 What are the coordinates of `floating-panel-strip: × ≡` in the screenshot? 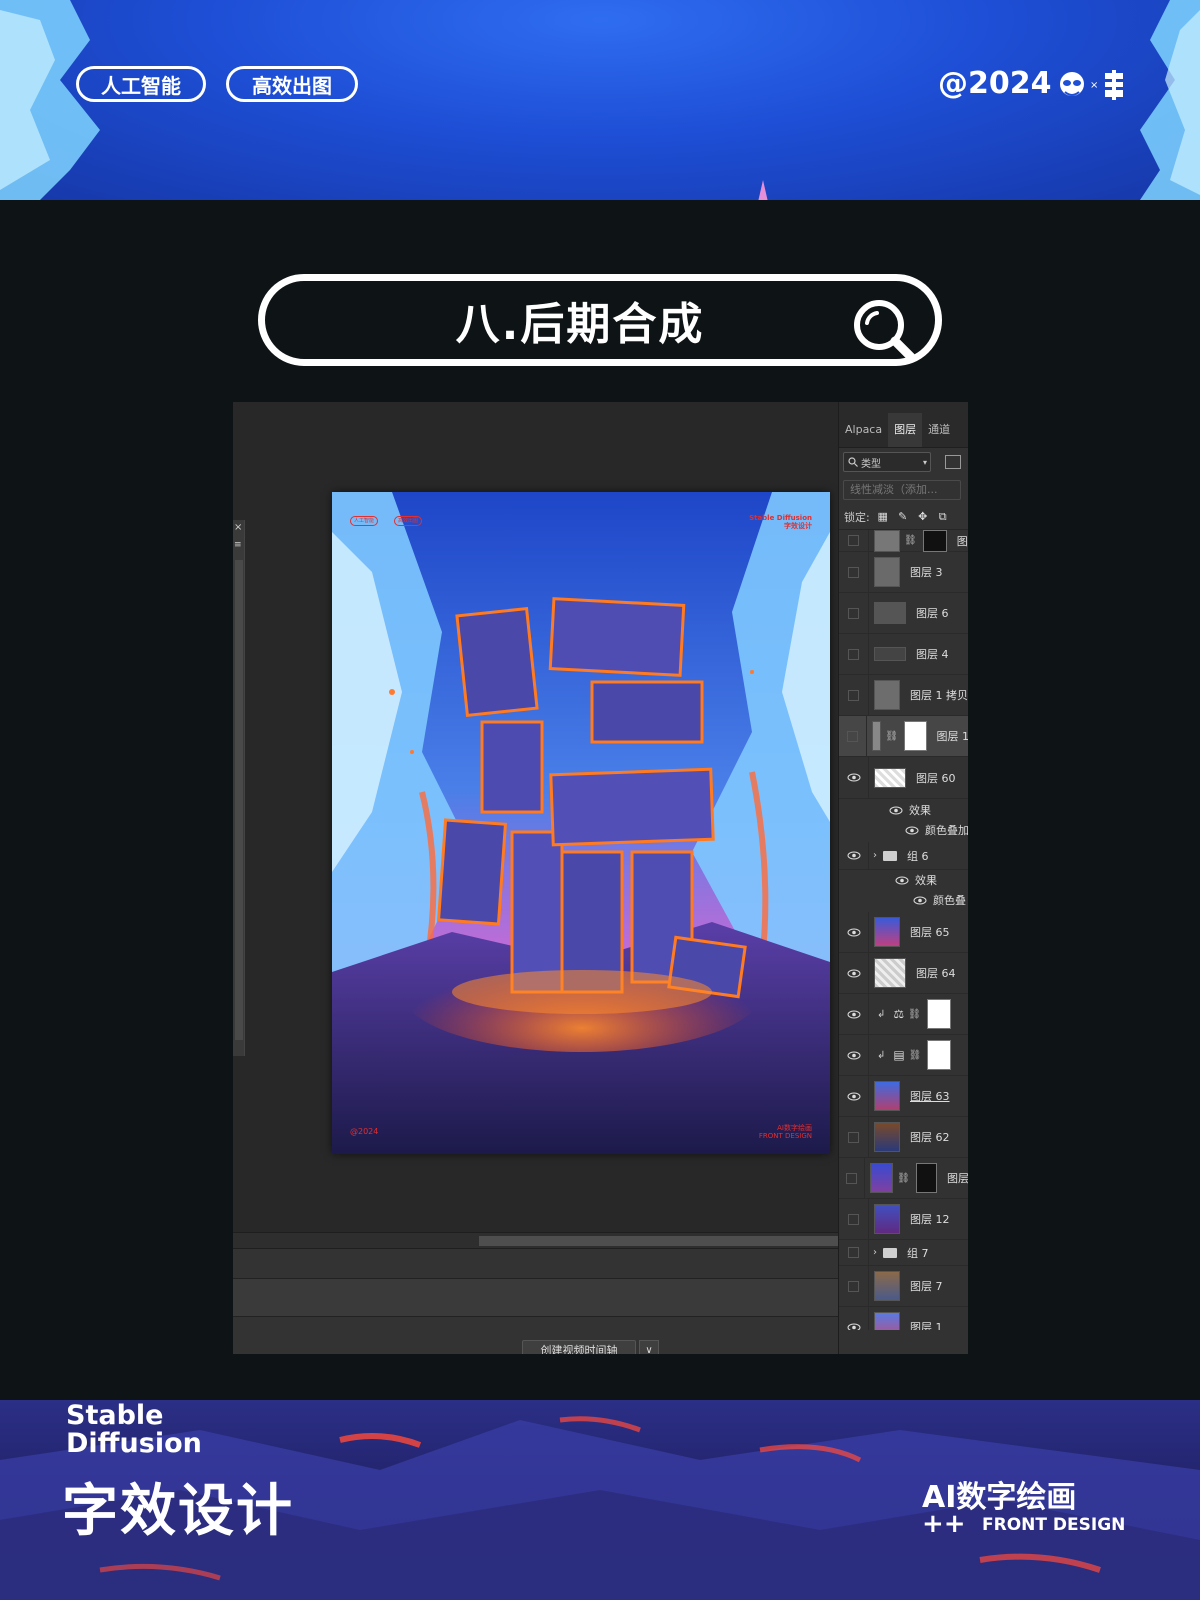 It's located at (239, 788).